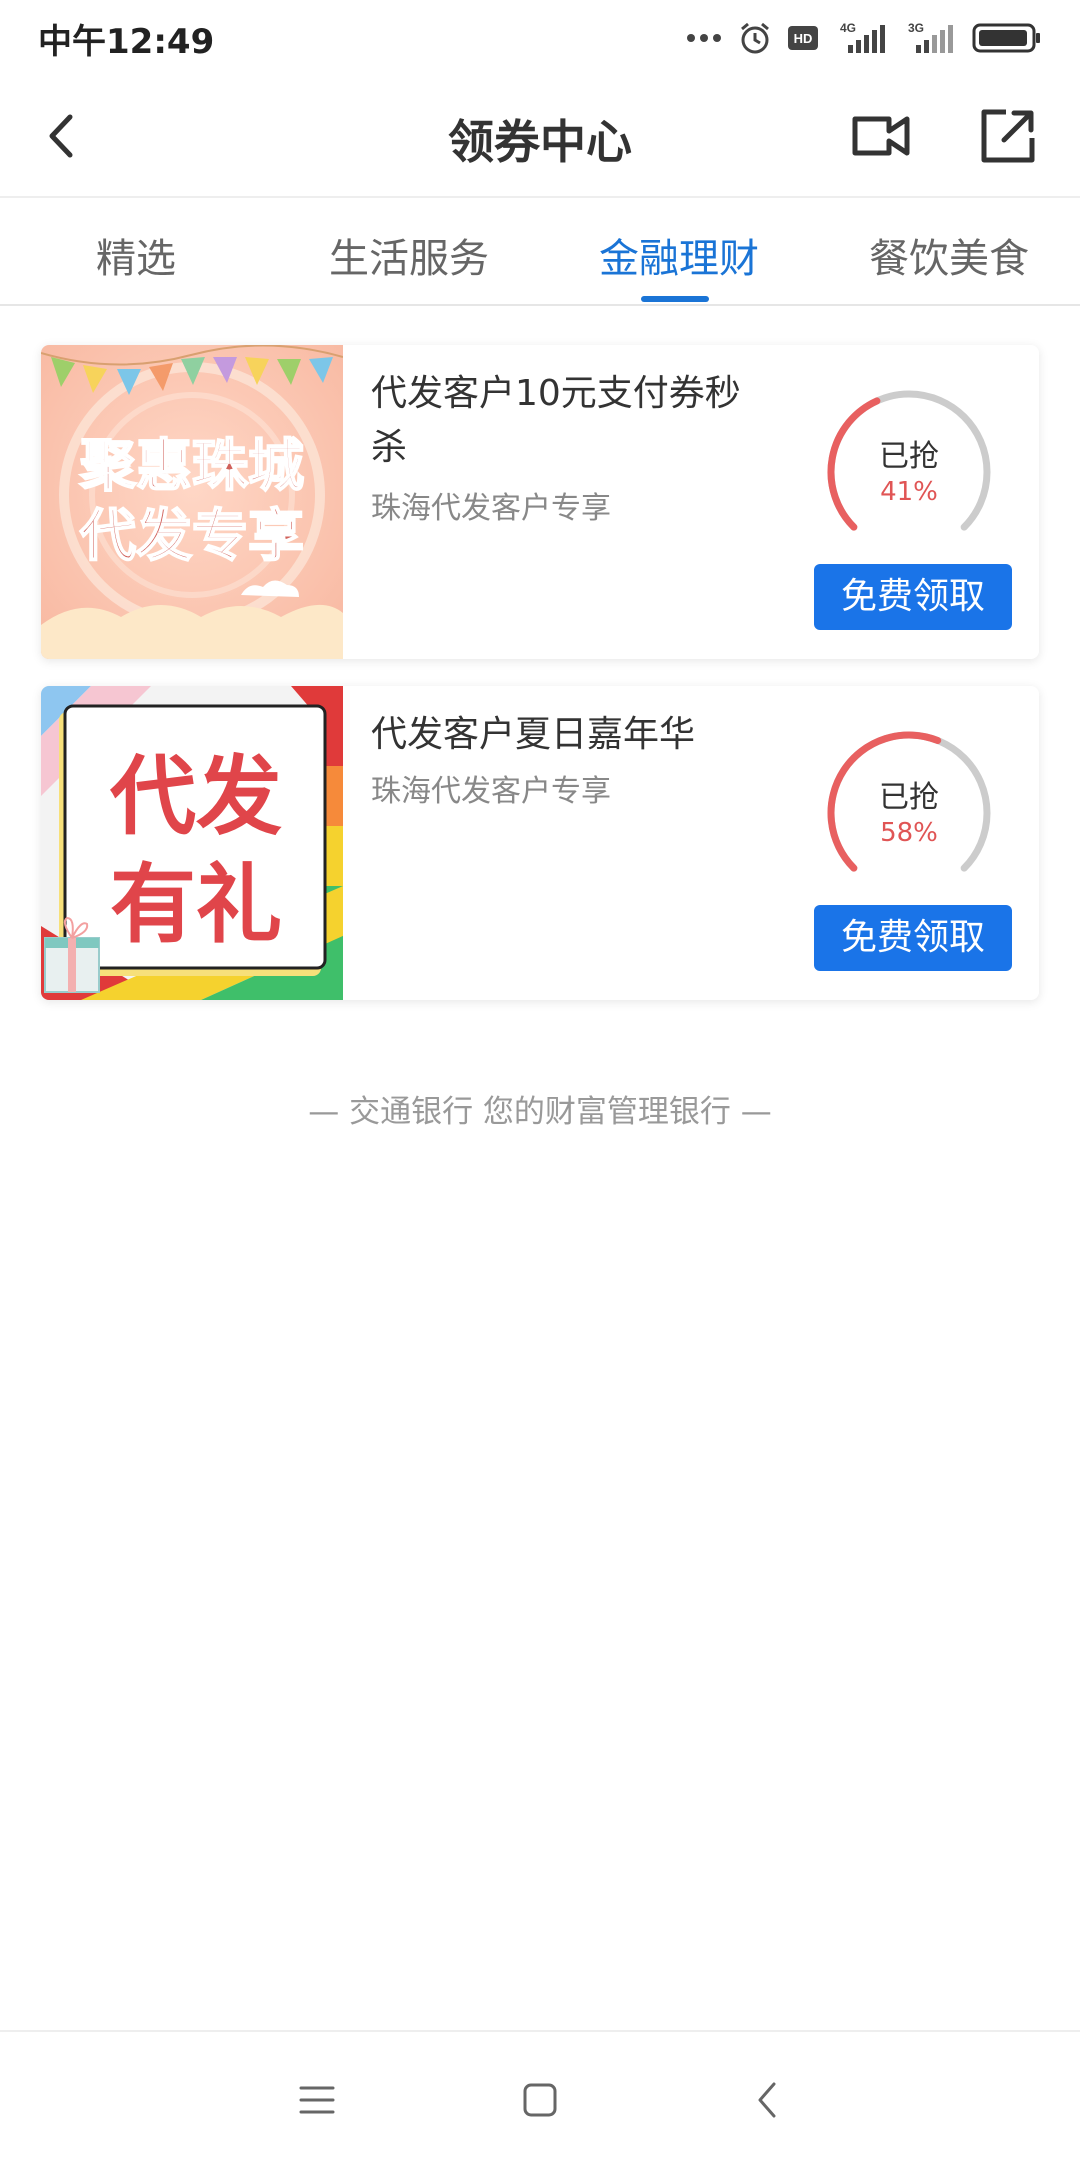 This screenshot has width=1080, height=2160. I want to click on coupon-title: 代发客户夏日嘉年华, so click(533, 734).